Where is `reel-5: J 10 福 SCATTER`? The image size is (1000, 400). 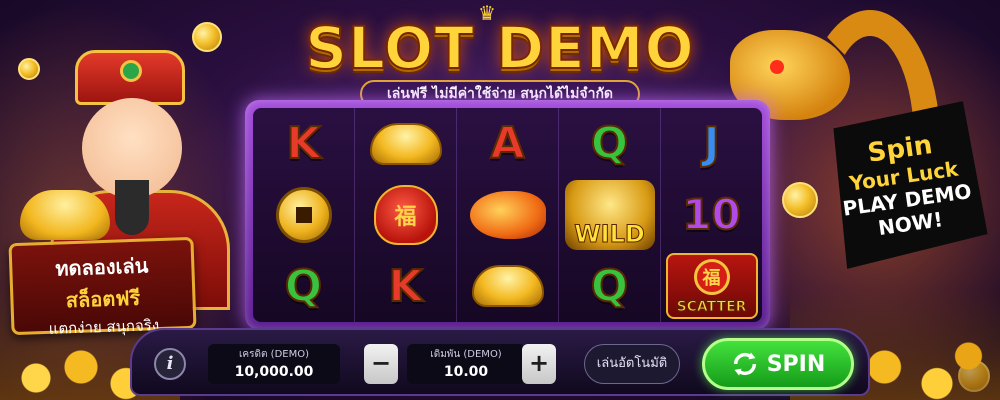 reel-5: J 10 福 SCATTER is located at coordinates (711, 215).